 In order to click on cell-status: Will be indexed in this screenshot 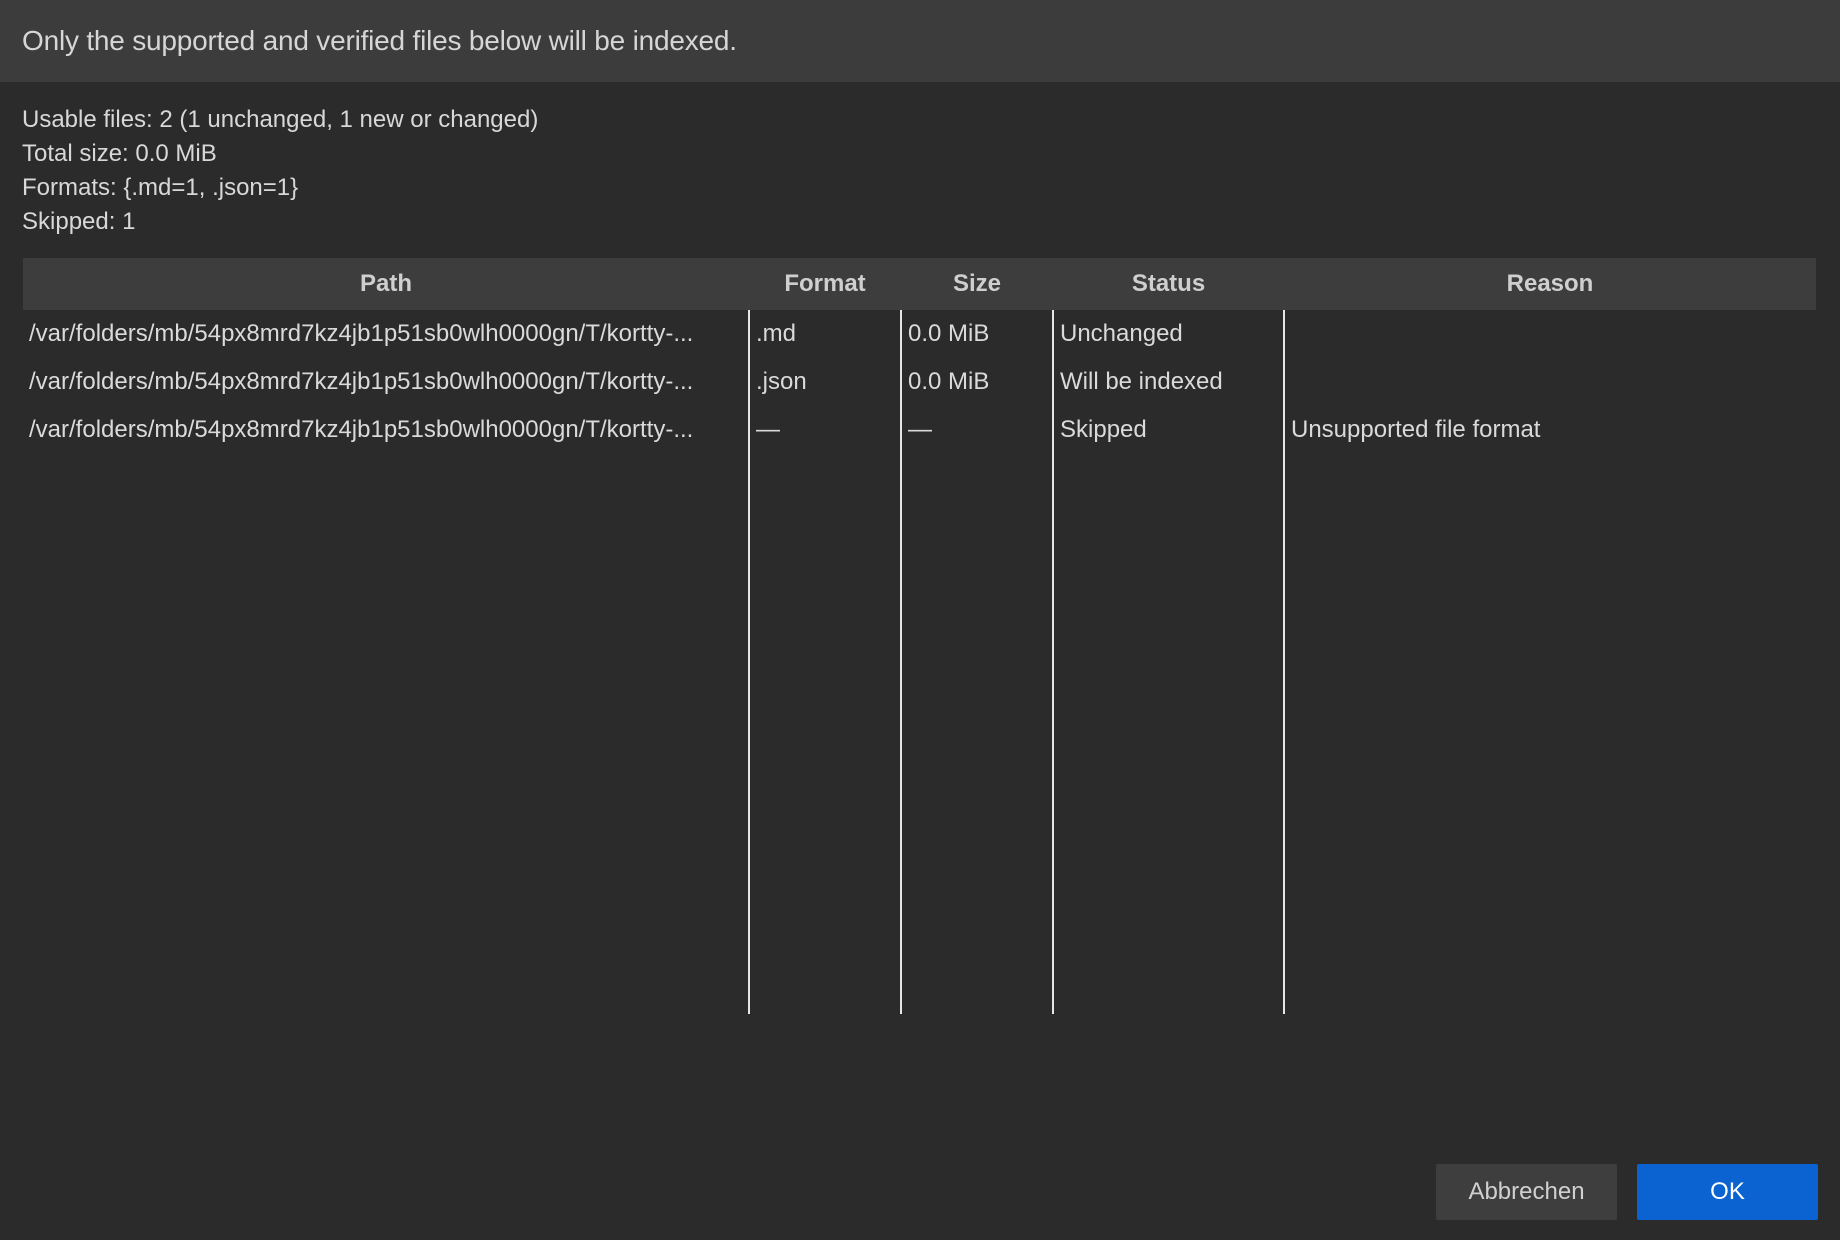, I will do `click(1141, 381)`.